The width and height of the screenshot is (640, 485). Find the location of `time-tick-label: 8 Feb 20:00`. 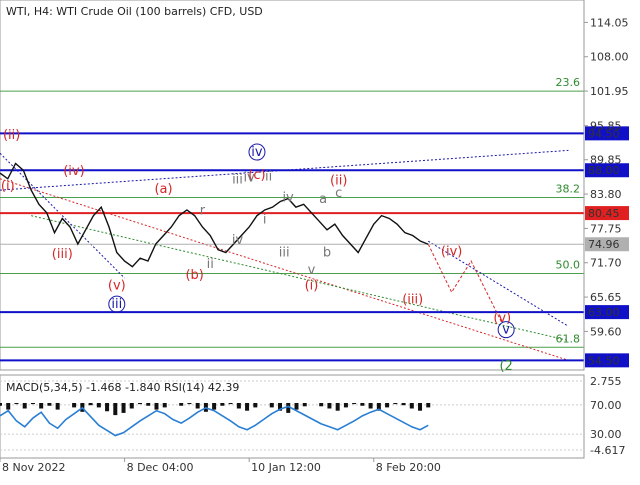

time-tick-label: 8 Feb 20:00 is located at coordinates (408, 467).